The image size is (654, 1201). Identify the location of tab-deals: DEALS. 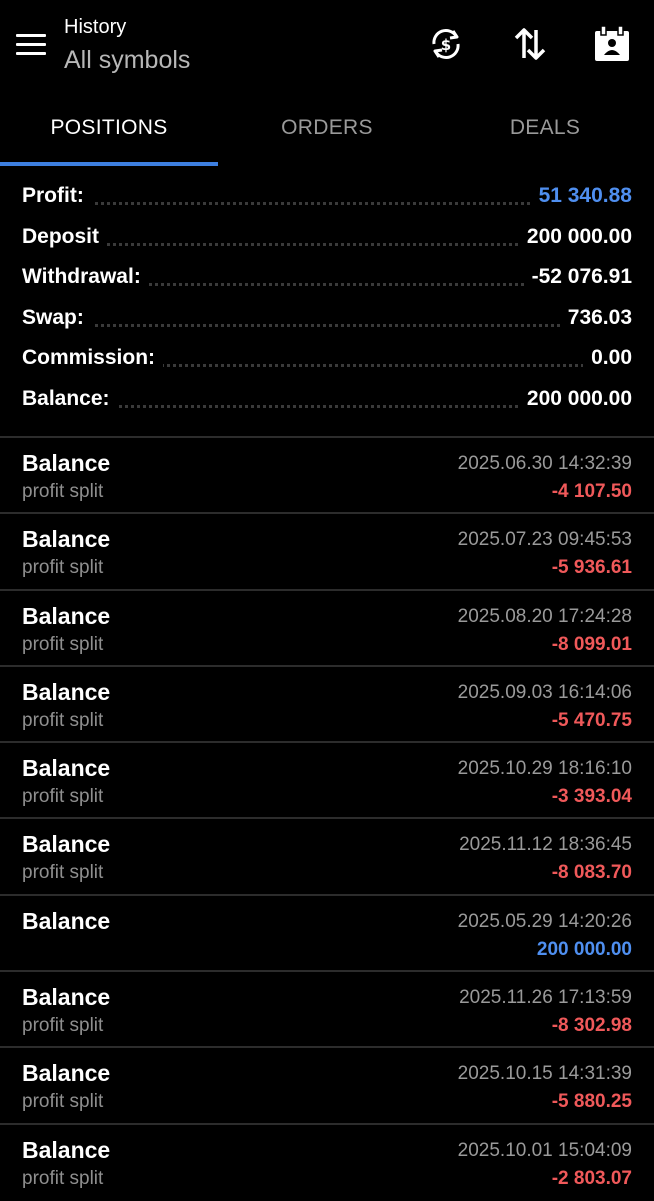
(545, 129).